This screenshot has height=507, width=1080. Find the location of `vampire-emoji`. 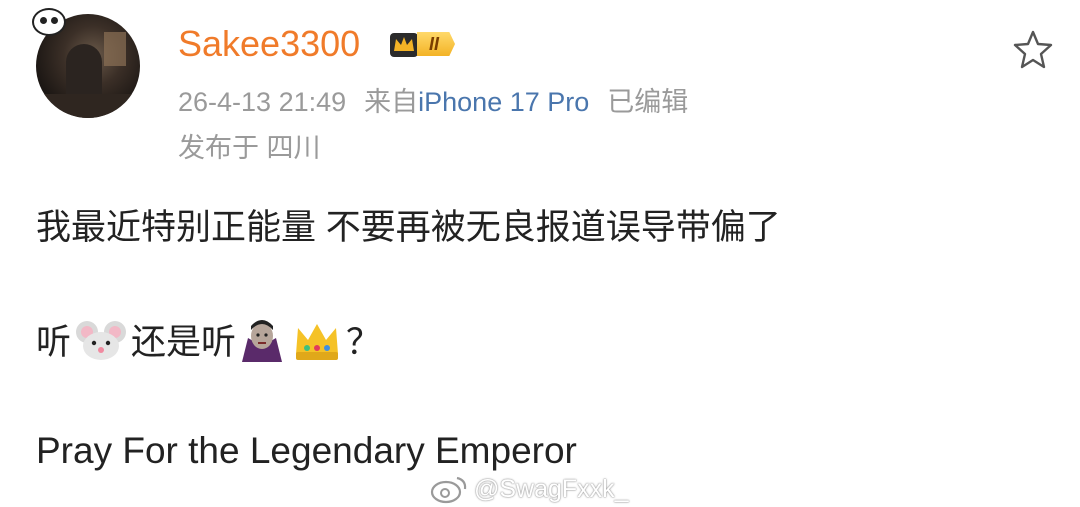

vampire-emoji is located at coordinates (262, 340).